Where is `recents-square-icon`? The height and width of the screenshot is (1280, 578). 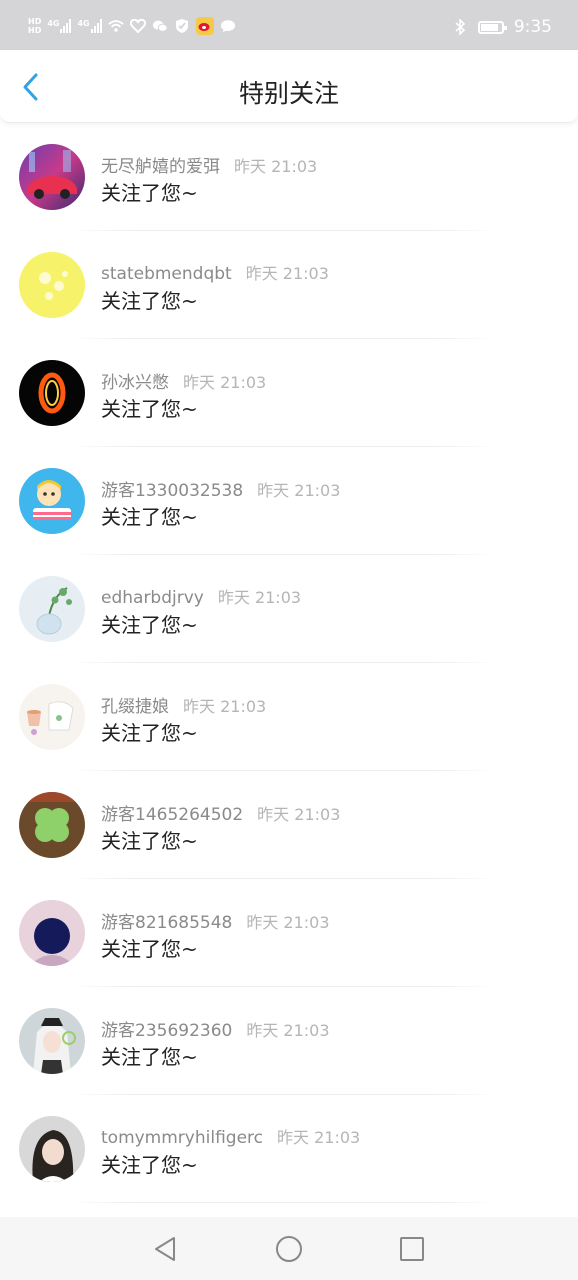
recents-square-icon is located at coordinates (412, 1249).